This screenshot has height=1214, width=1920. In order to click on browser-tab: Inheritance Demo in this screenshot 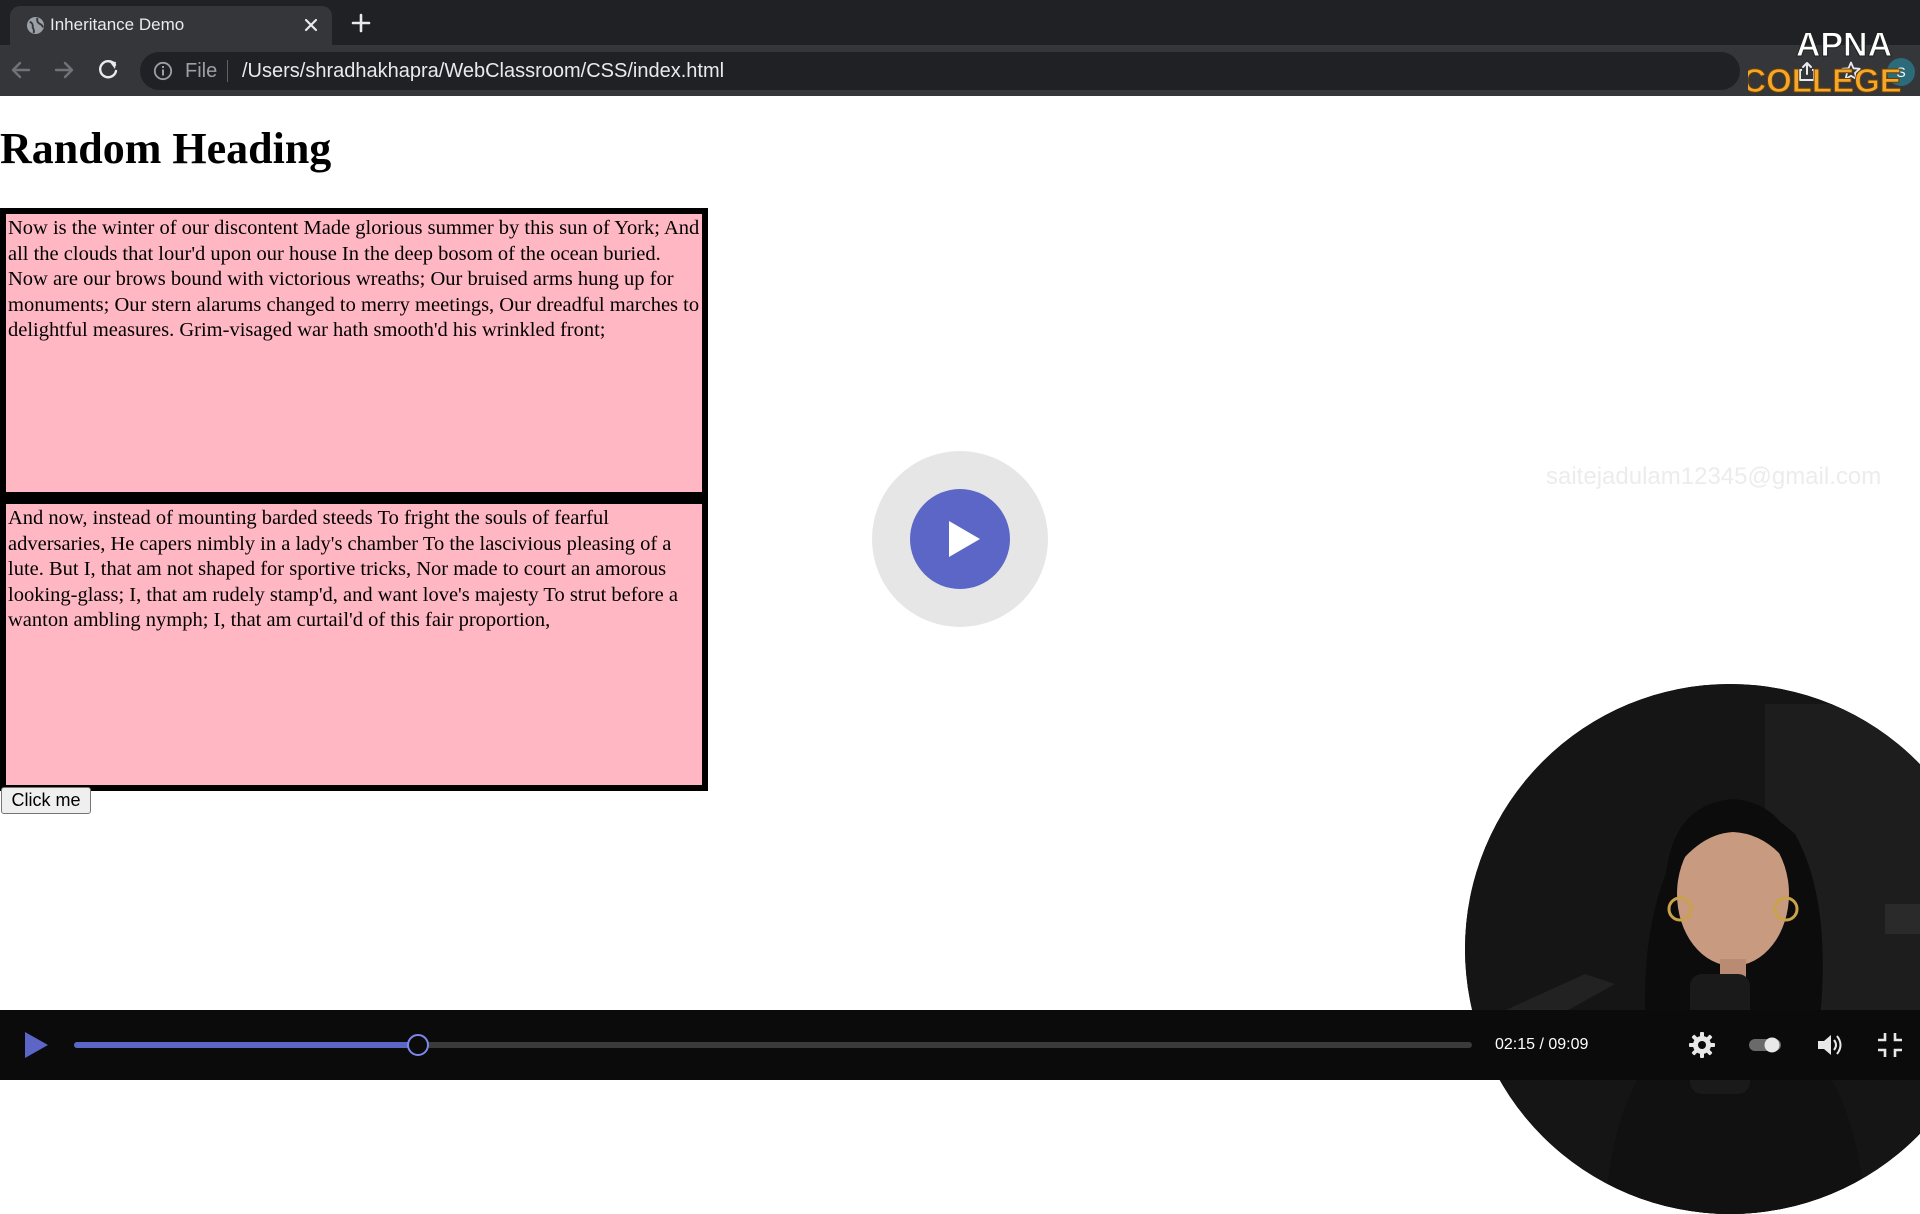, I will do `click(171, 25)`.